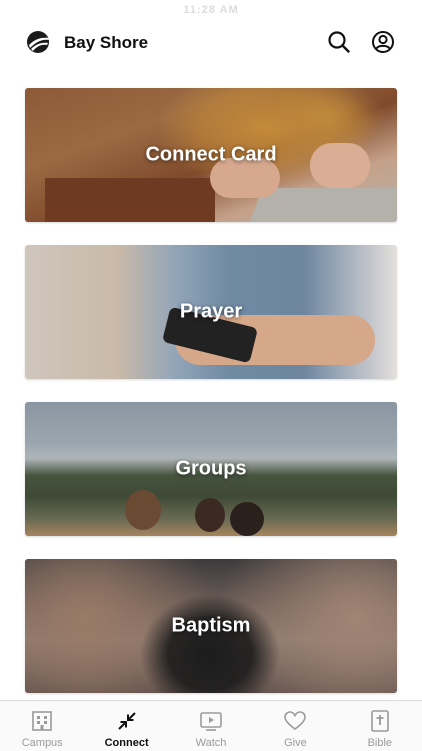 Image resolution: width=422 pixels, height=751 pixels. What do you see at coordinates (42, 721) in the screenshot?
I see `building-icon` at bounding box center [42, 721].